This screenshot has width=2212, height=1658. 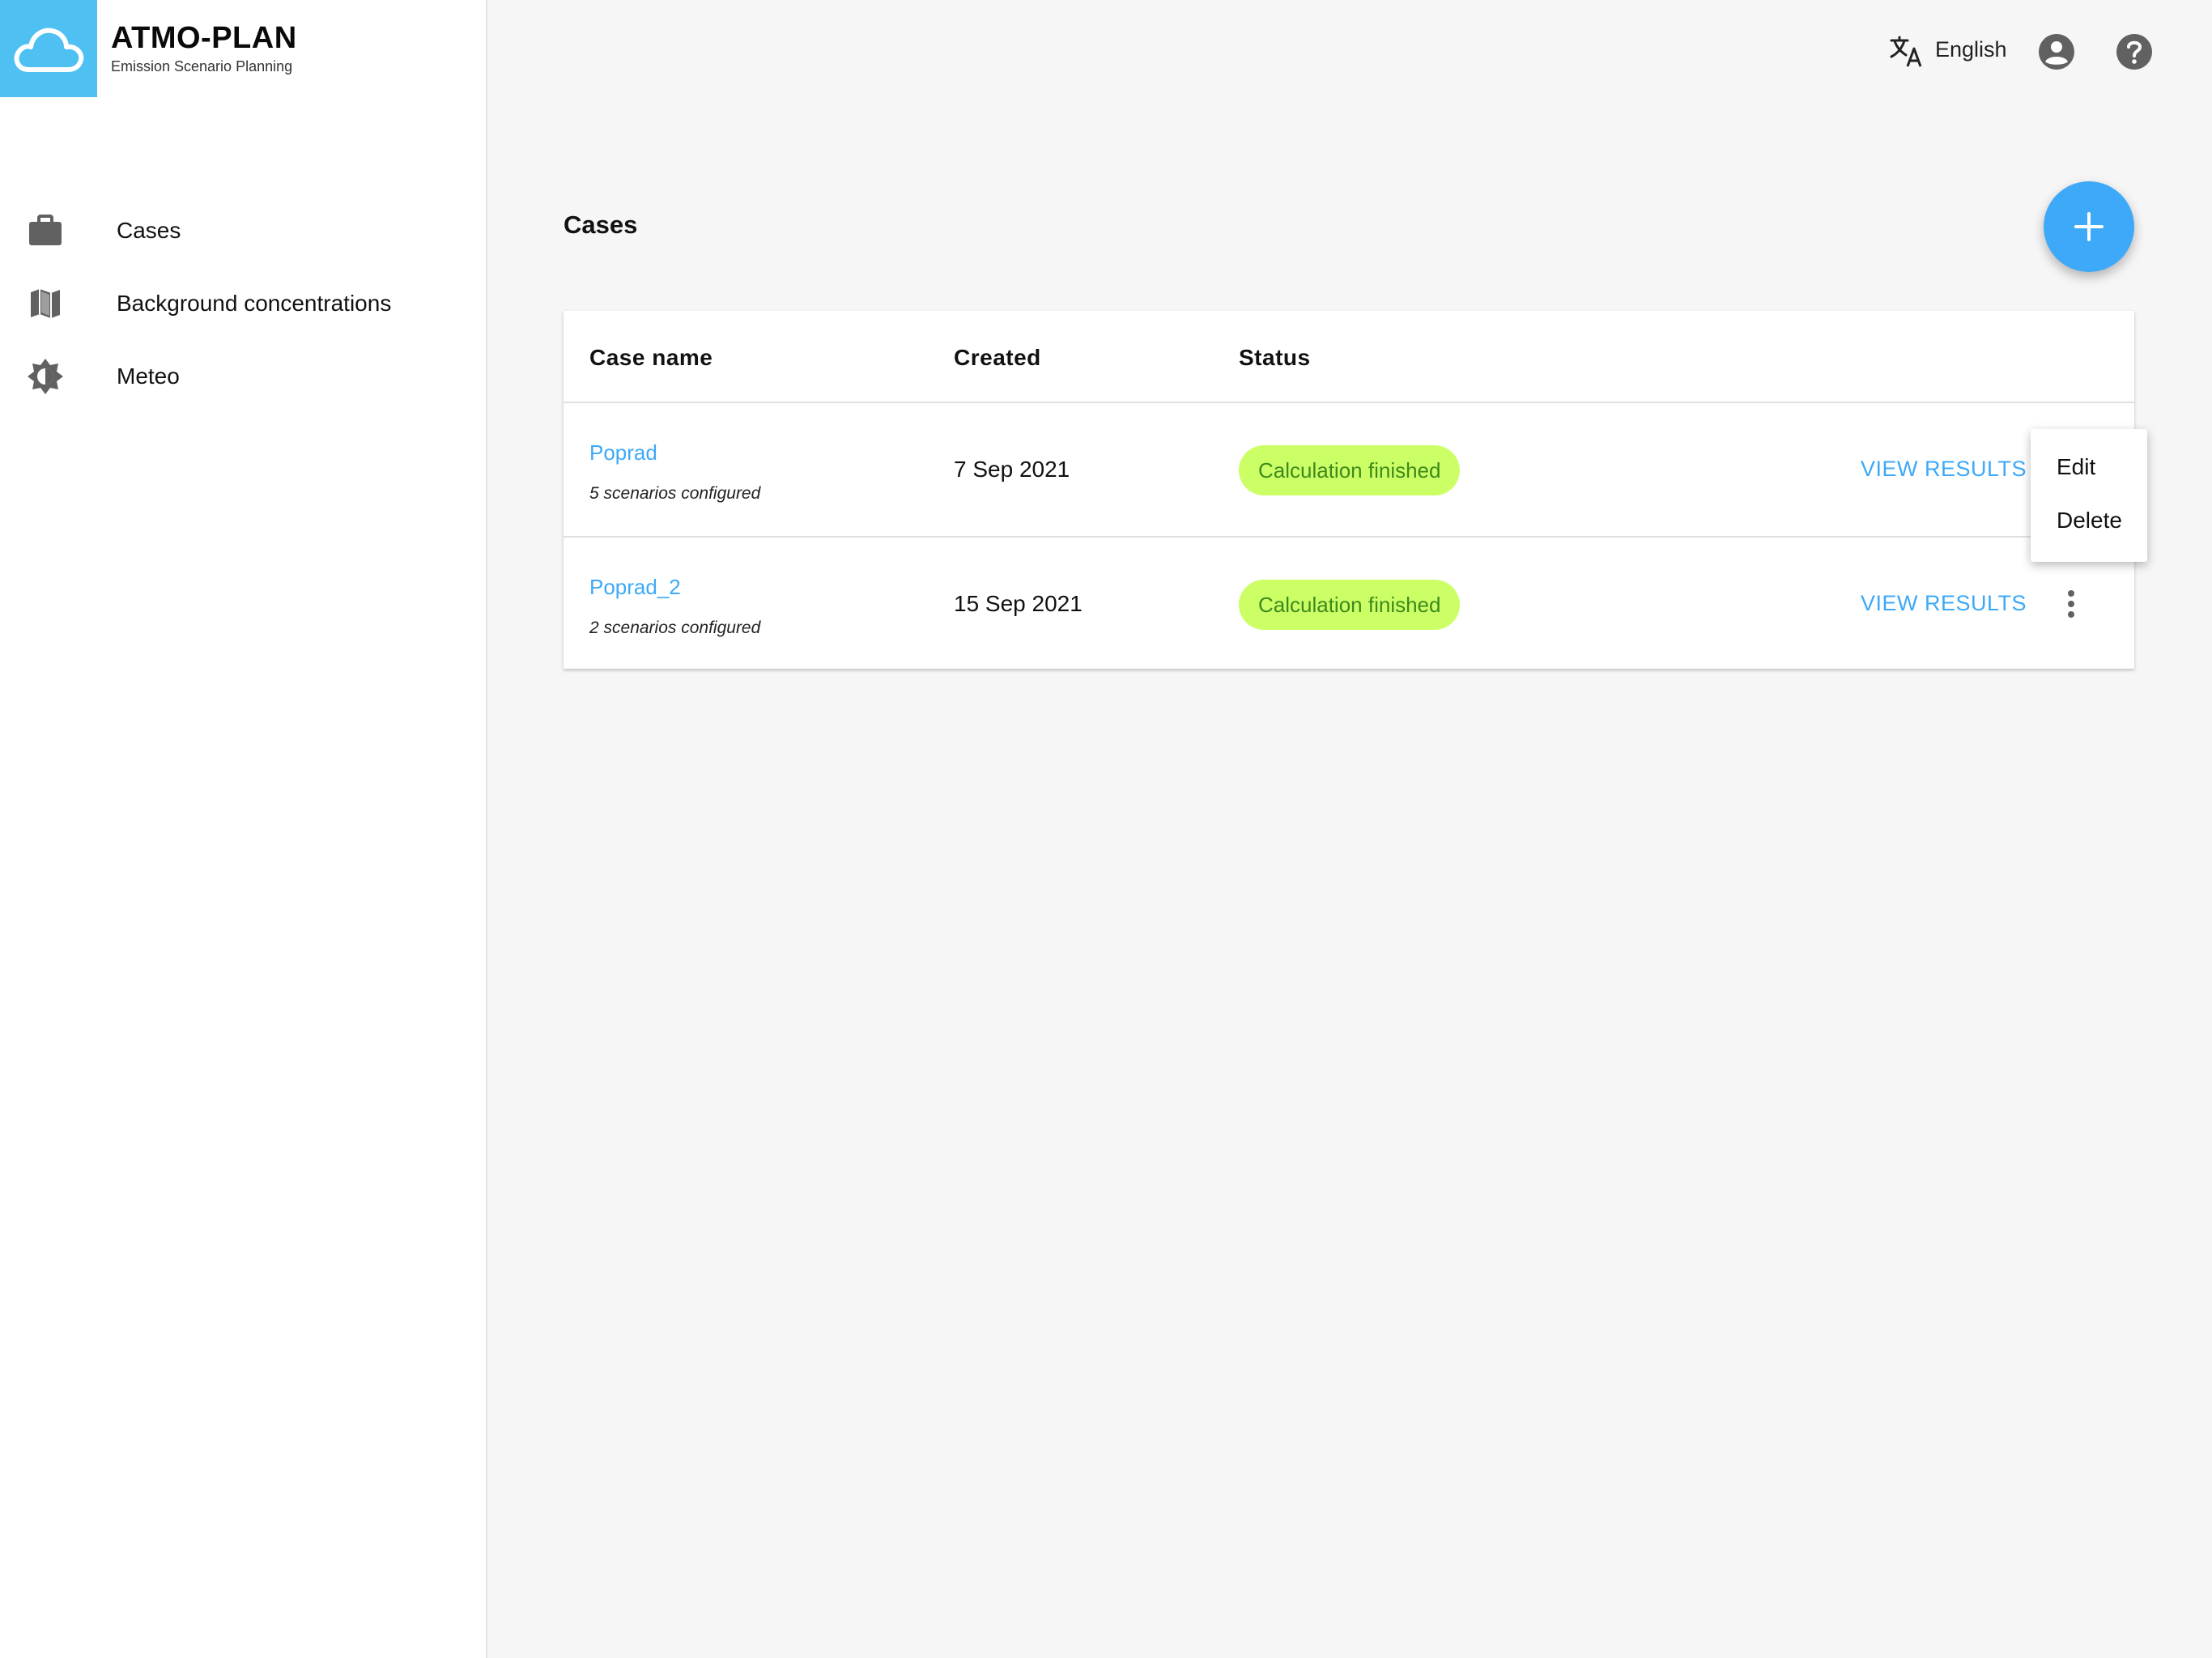 I want to click on menu-item-delete: Delete, so click(x=2089, y=520).